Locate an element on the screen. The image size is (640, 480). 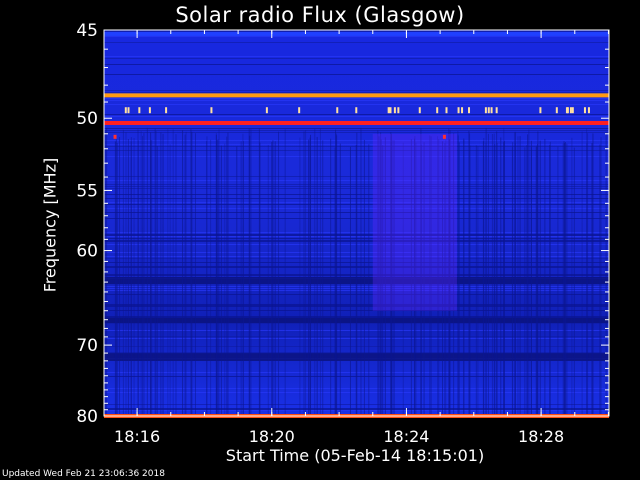
y-tick-label: 80 is located at coordinates (87, 417).